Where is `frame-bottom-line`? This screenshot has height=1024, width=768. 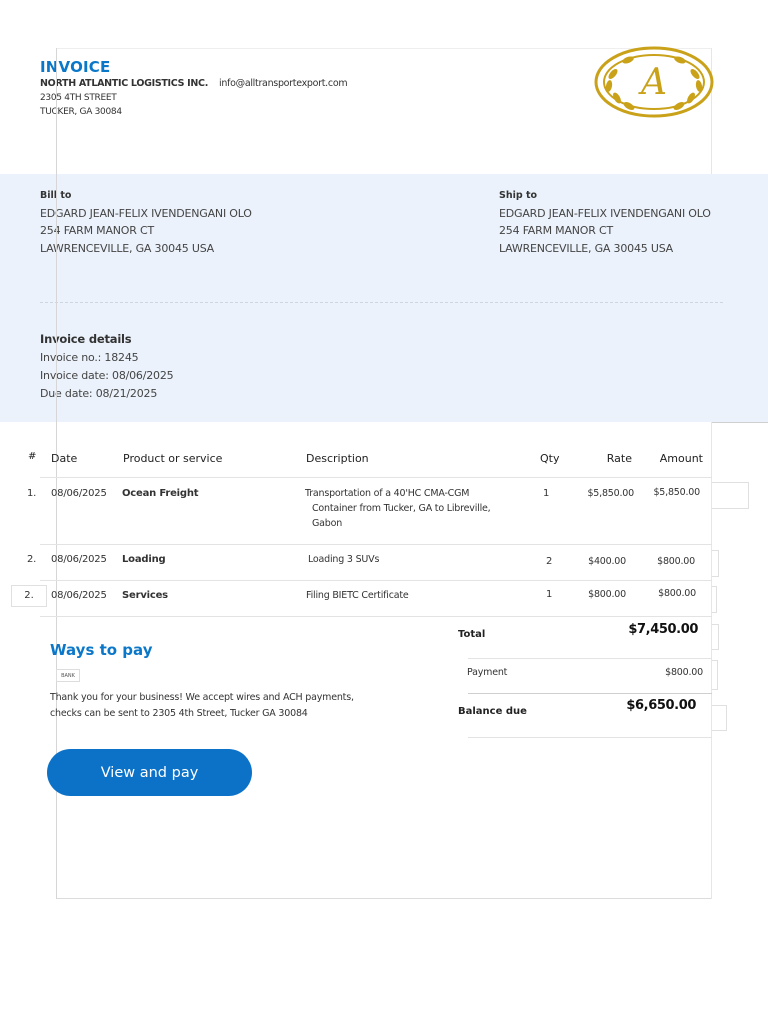 frame-bottom-line is located at coordinates (384, 898).